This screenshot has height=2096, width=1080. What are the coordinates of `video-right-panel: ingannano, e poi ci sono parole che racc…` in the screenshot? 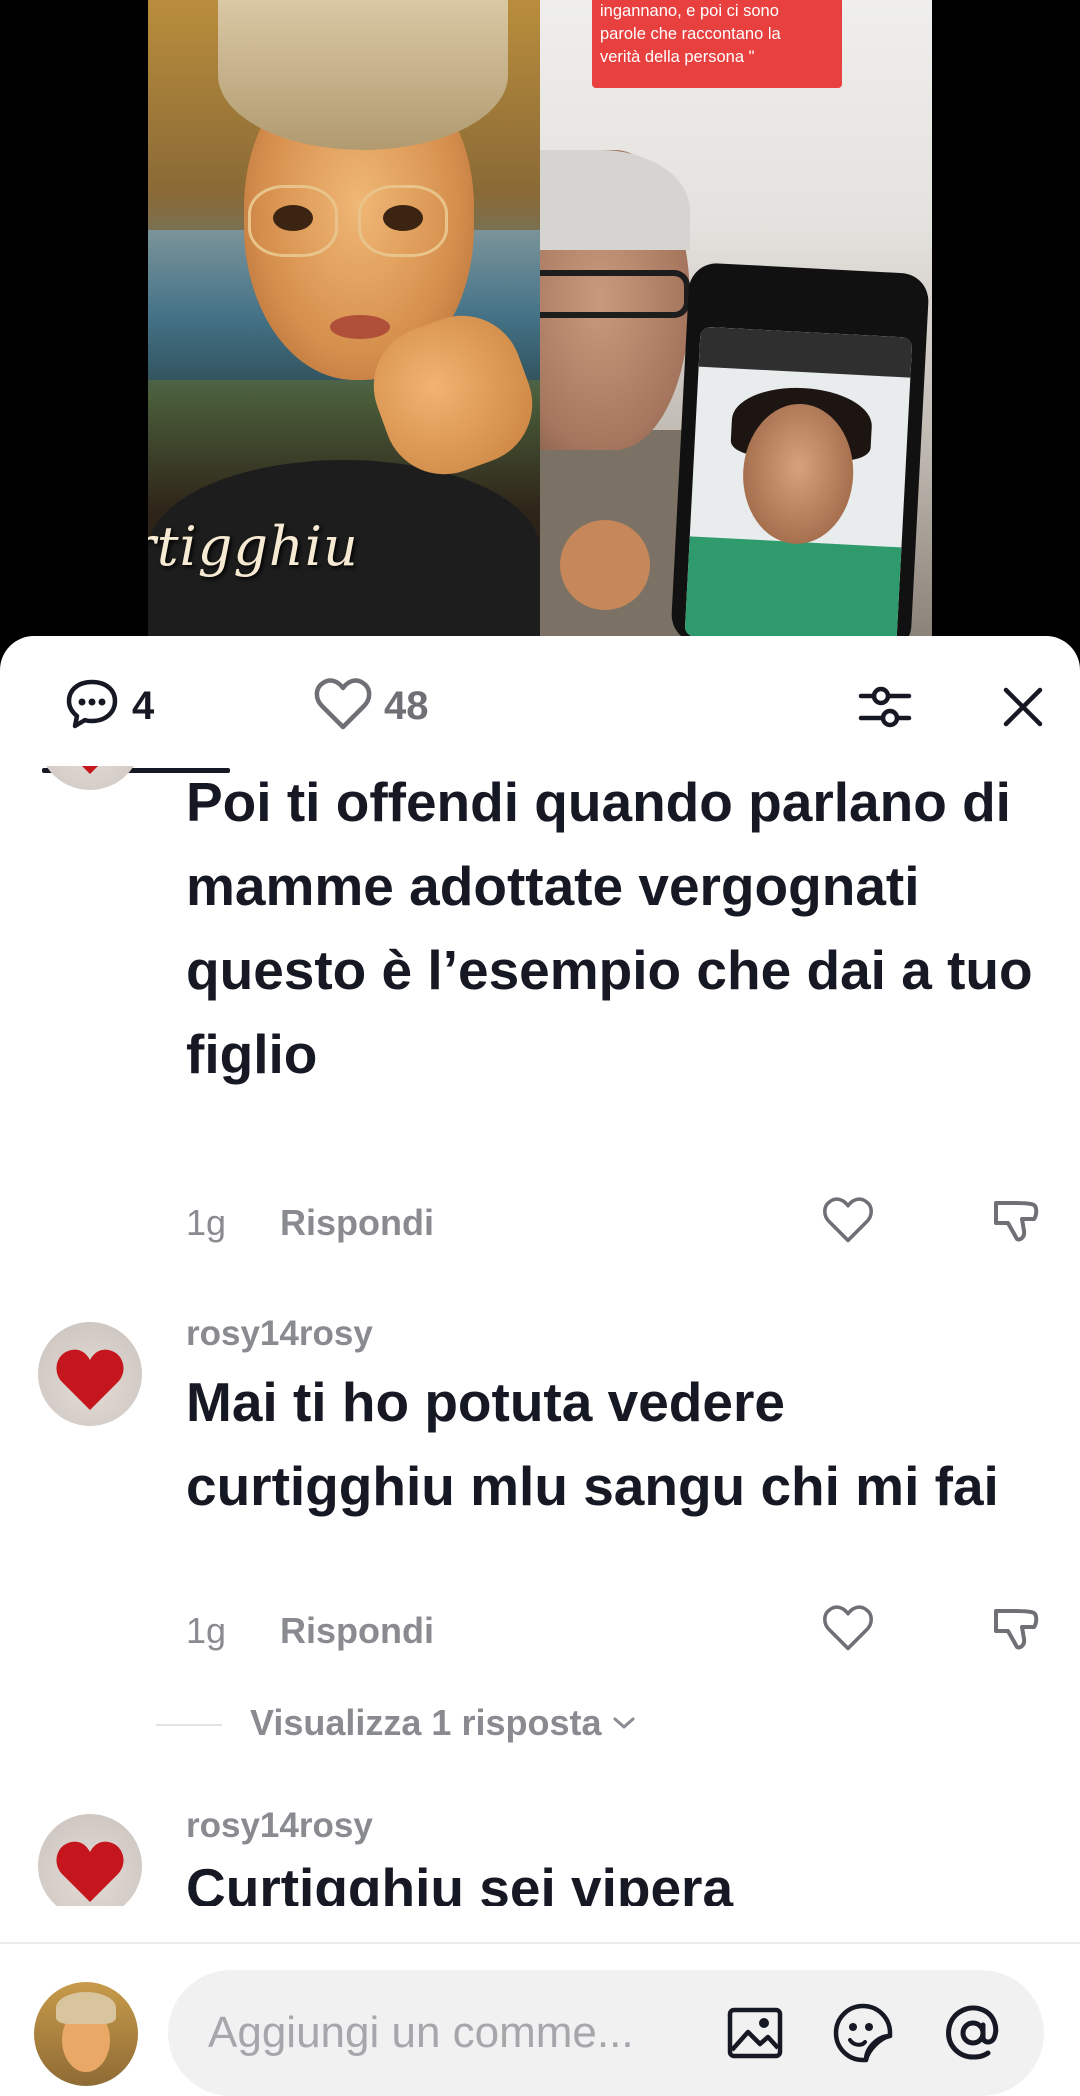 It's located at (736, 320).